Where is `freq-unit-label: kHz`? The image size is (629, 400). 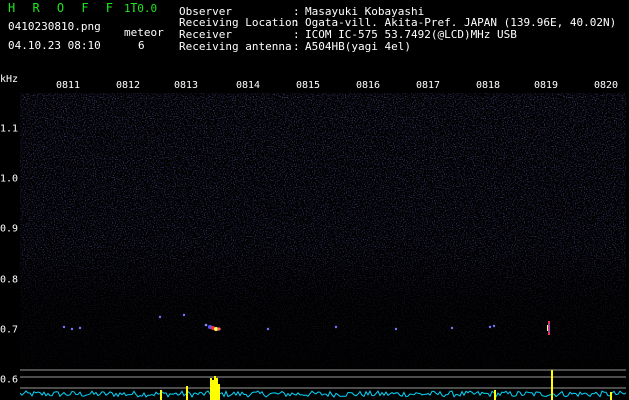 freq-unit-label: kHz is located at coordinates (9, 79).